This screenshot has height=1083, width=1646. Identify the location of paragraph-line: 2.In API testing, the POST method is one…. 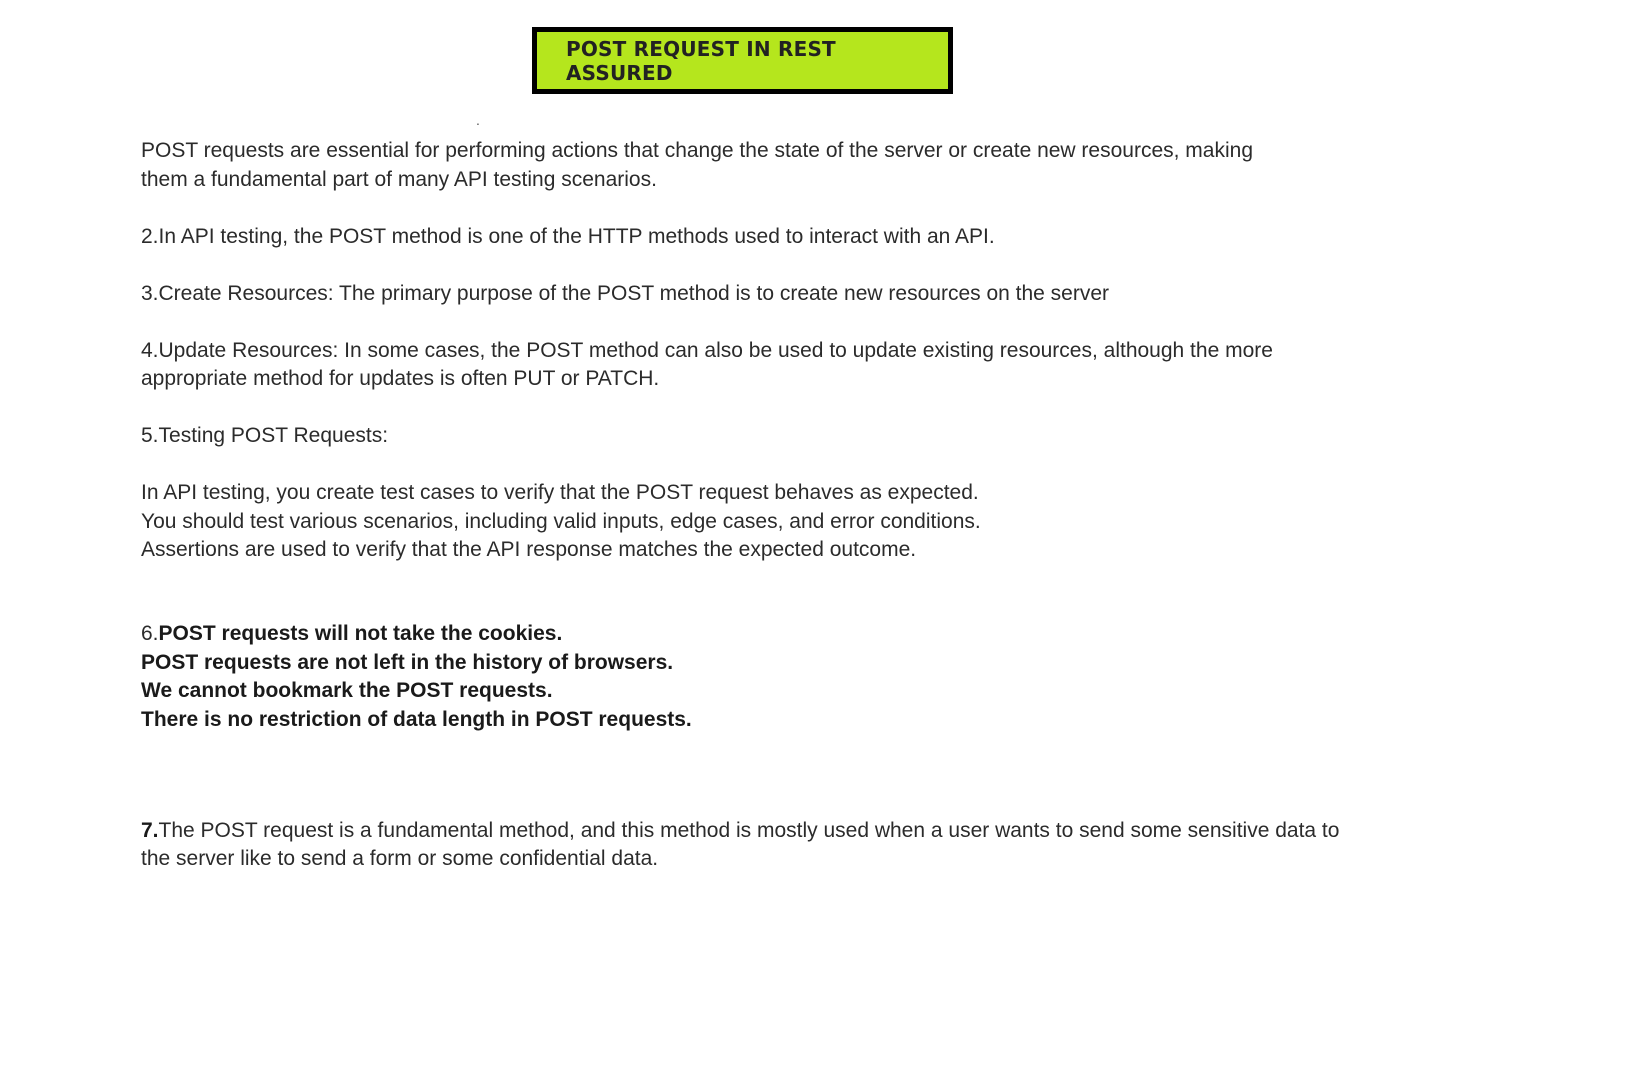
(568, 236).